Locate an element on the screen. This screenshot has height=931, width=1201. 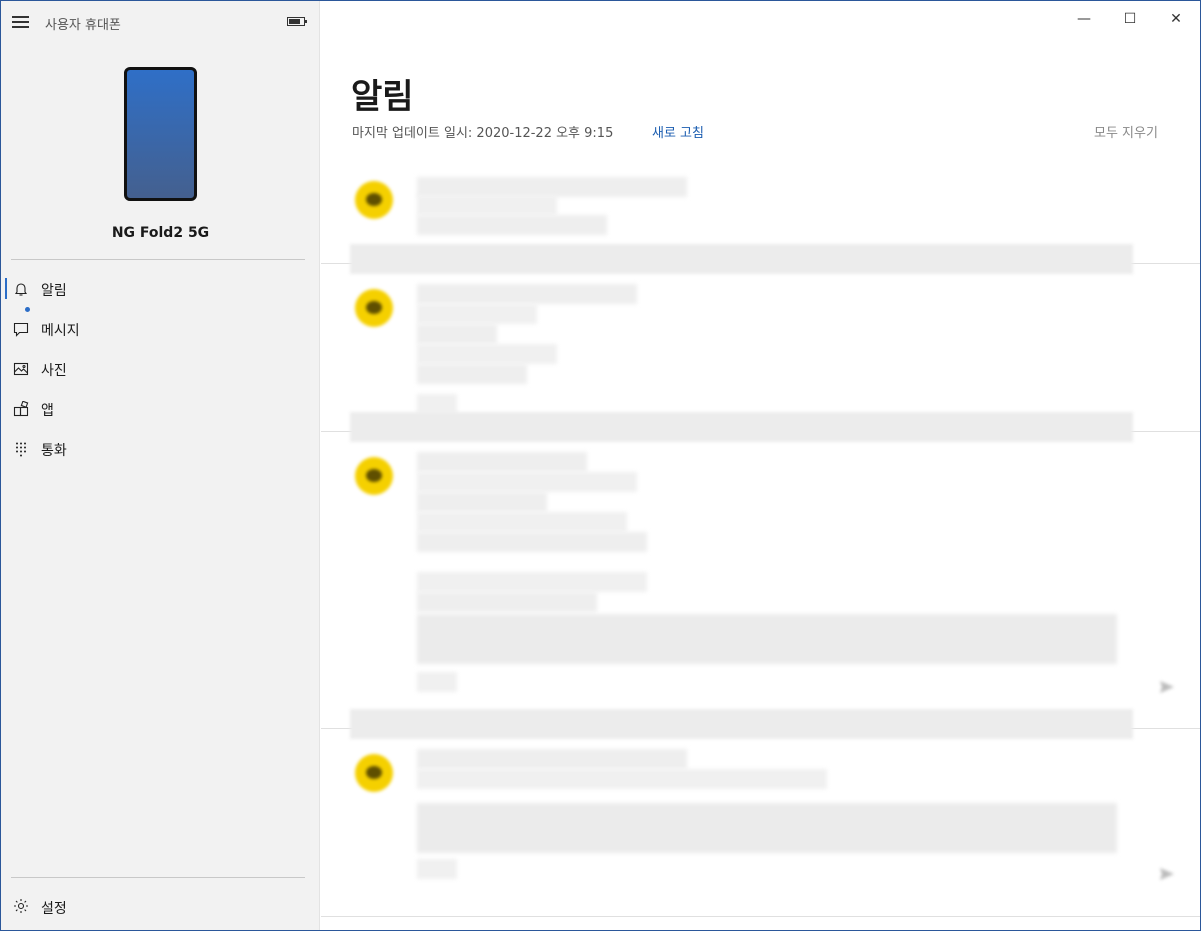
last-updated-text: 마지막 업데이트 일시: 2020-12-22 오후 9:15 is located at coordinates (483, 133).